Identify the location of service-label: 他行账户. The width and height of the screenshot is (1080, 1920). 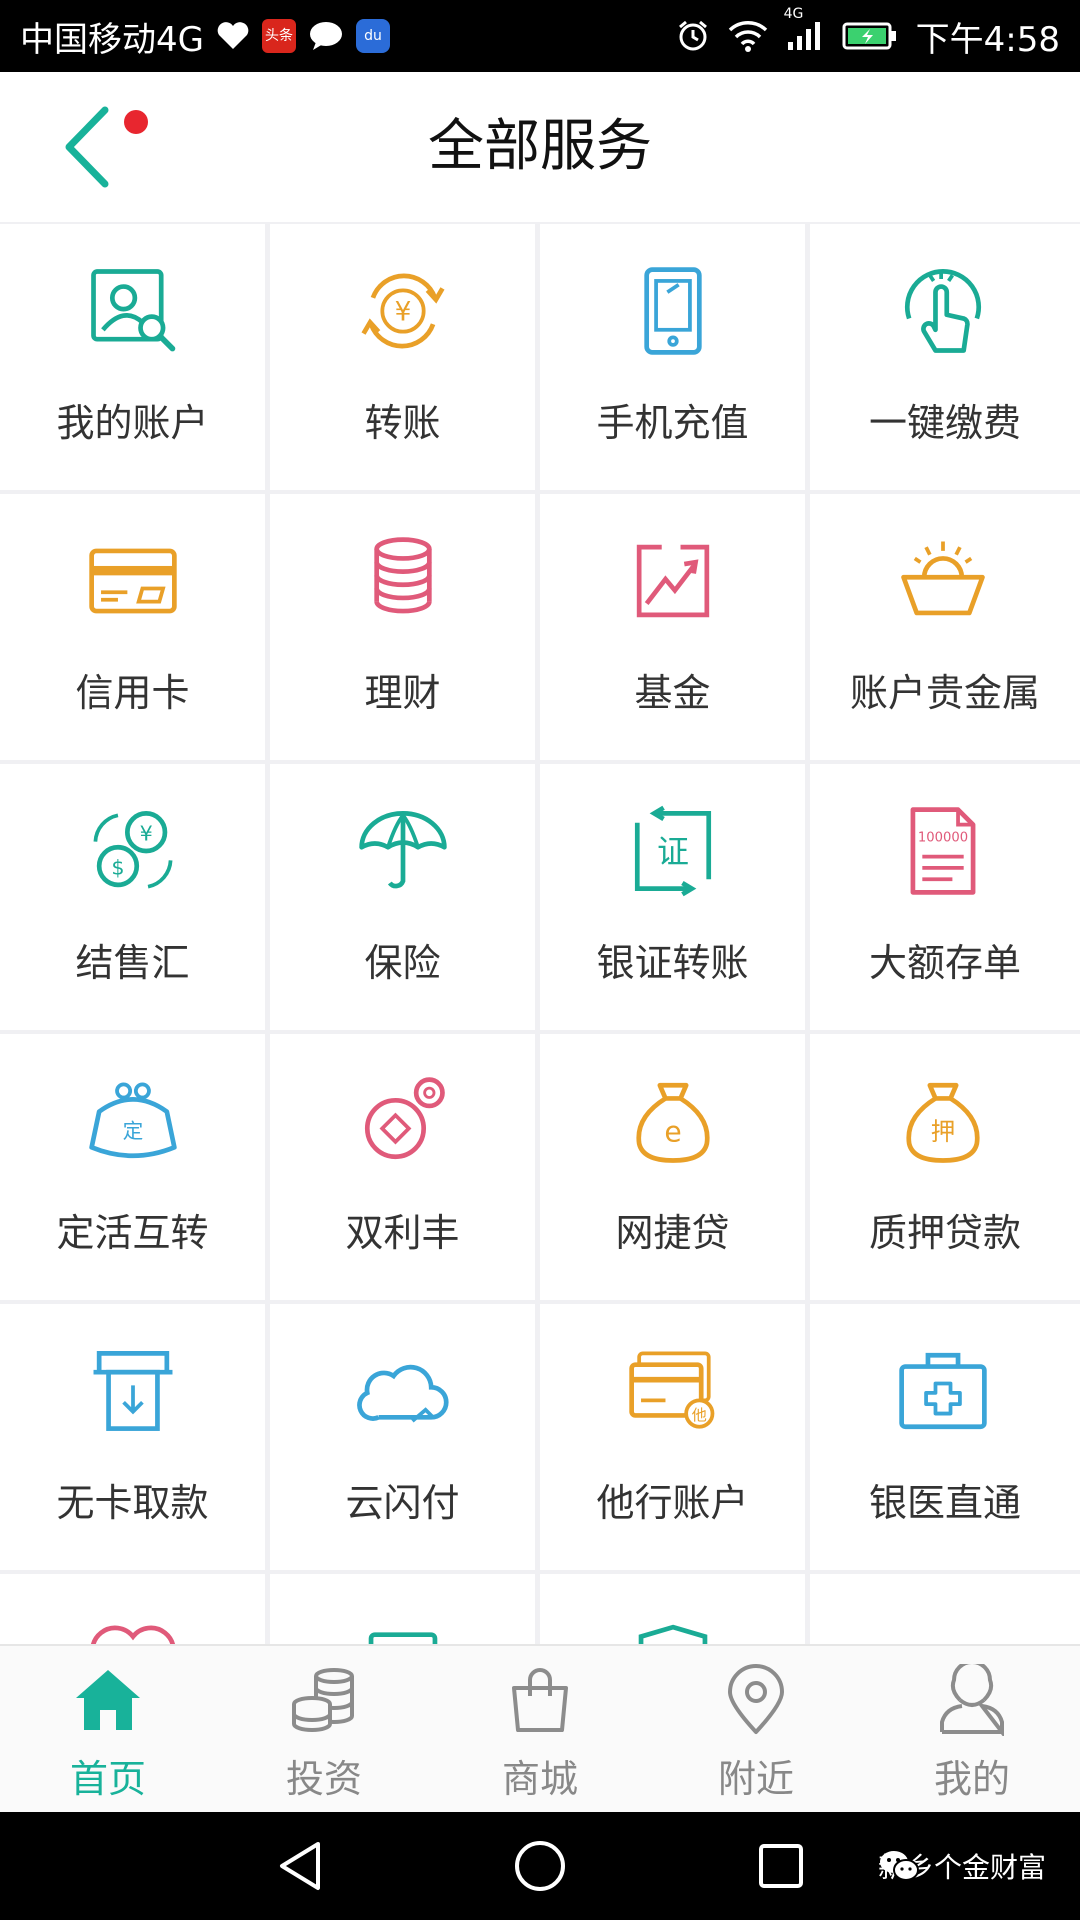
(672, 1503).